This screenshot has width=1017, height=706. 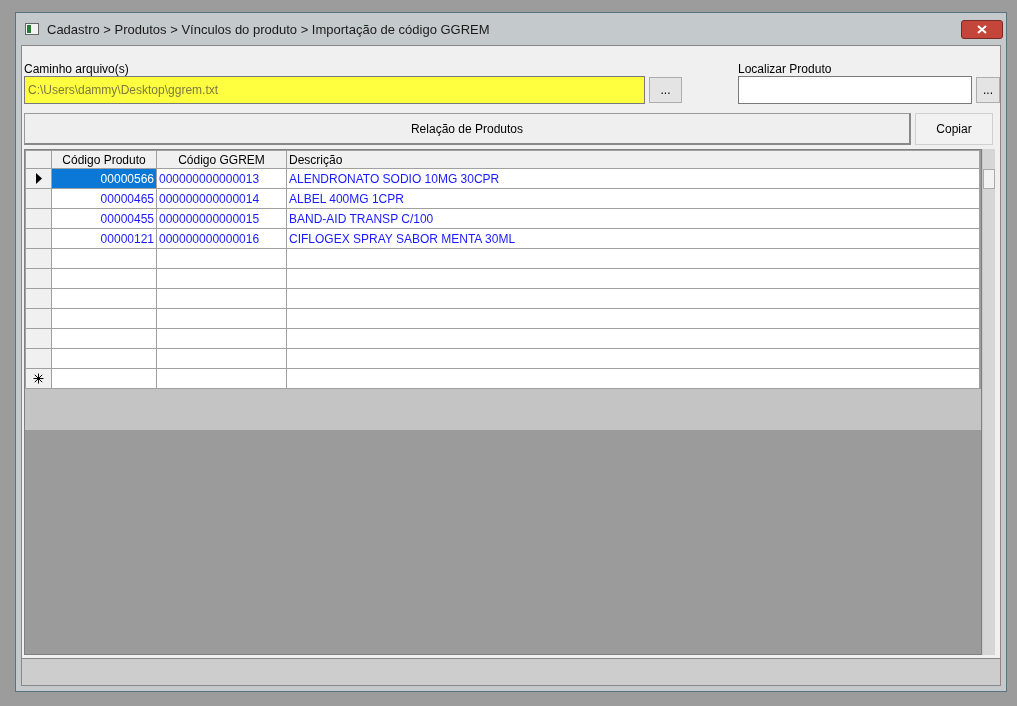 What do you see at coordinates (77, 69) in the screenshot?
I see `field-label: Caminho arquivo(s)` at bounding box center [77, 69].